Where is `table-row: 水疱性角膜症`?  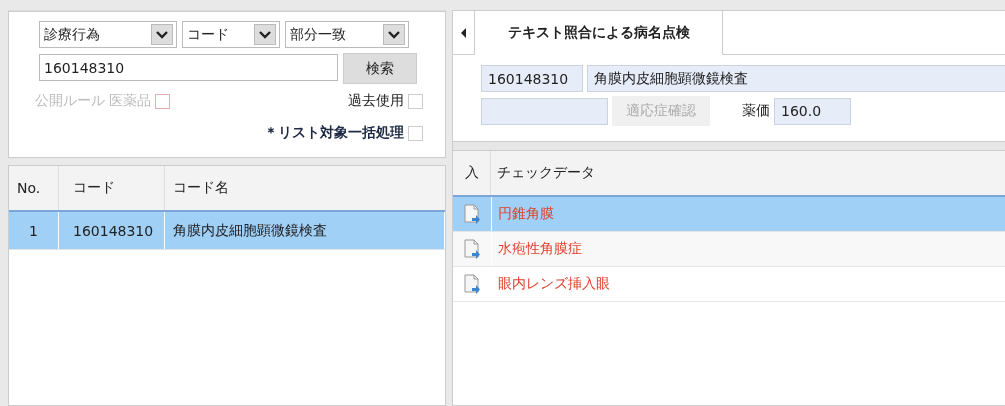
table-row: 水疱性角膜症 is located at coordinates (729, 249).